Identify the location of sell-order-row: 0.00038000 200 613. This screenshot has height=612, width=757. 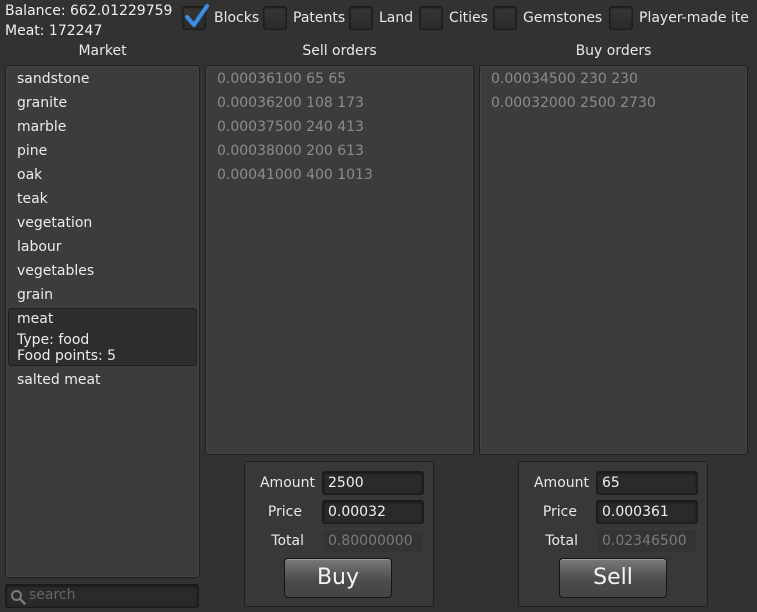
(290, 151).